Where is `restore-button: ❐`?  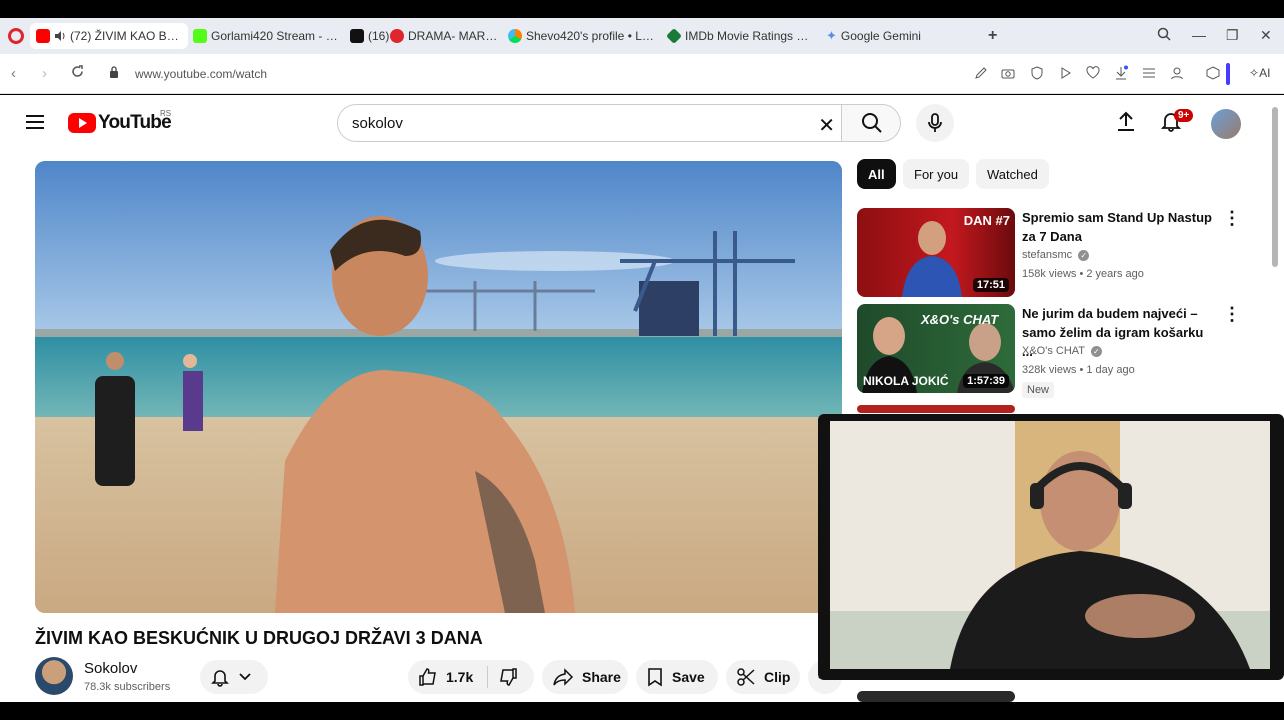 restore-button: ❐ is located at coordinates (1232, 35).